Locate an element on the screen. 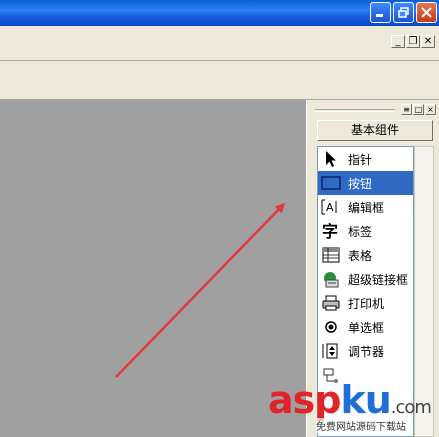 The width and height of the screenshot is (439, 437). component-list-scrollbar is located at coordinates (424, 291).